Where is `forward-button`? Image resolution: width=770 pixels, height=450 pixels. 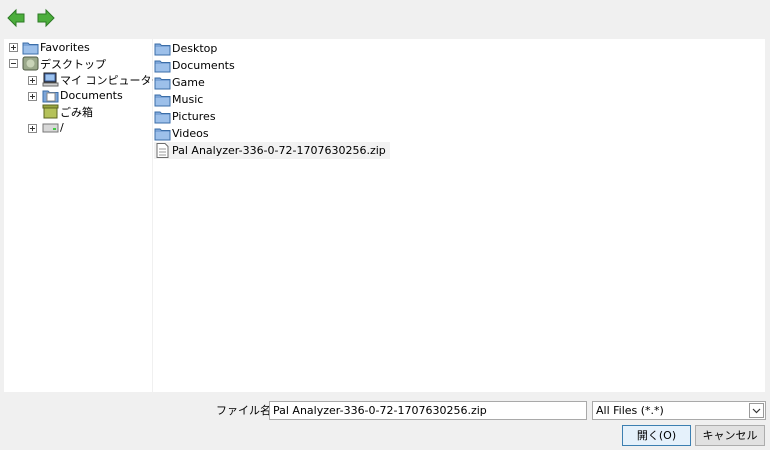
forward-button is located at coordinates (46, 18).